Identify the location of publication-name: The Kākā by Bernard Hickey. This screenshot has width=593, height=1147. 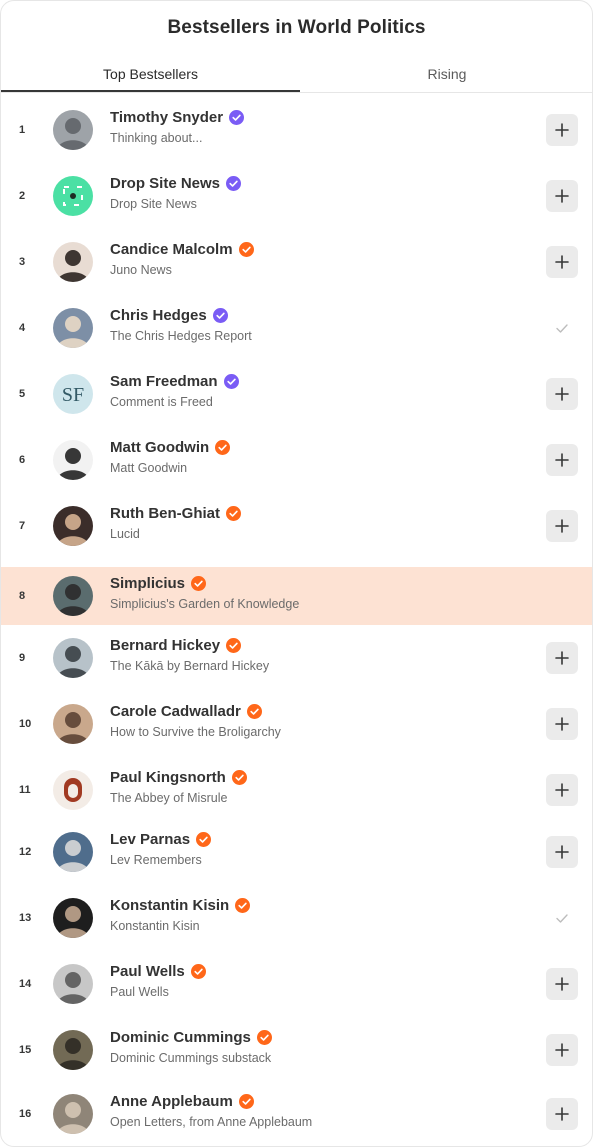
(190, 666).